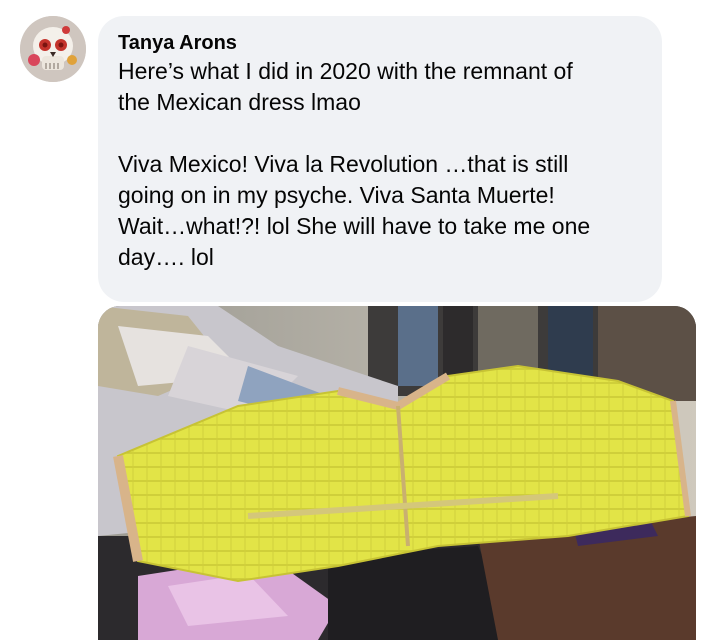 The height and width of the screenshot is (640, 720). I want to click on skull-avatar-icon, so click(53, 49).